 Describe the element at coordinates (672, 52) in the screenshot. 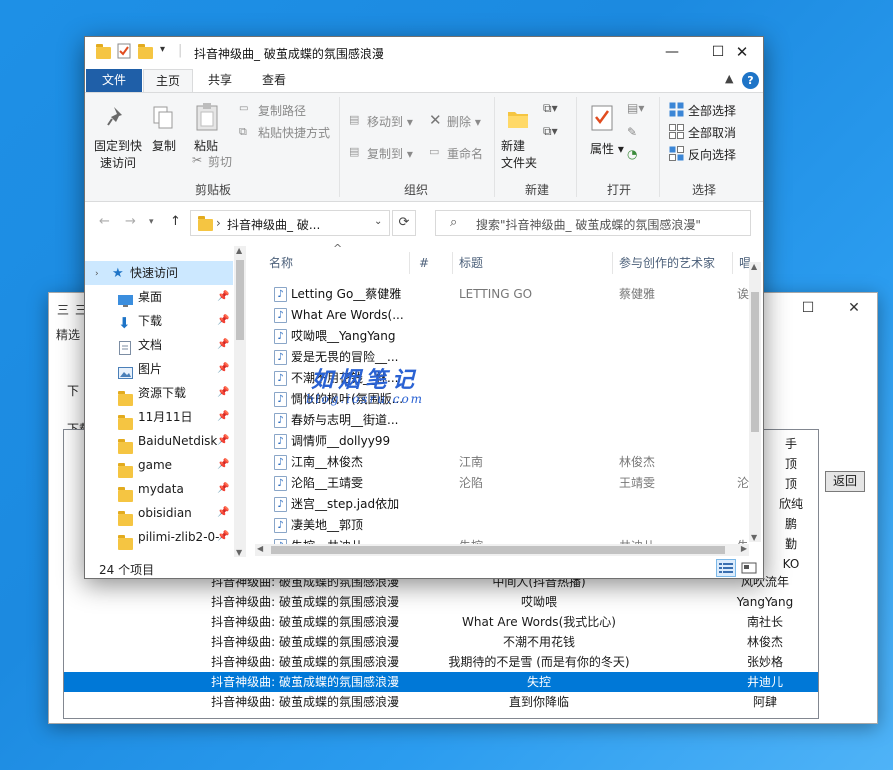

I see `minimize-button: —` at that location.